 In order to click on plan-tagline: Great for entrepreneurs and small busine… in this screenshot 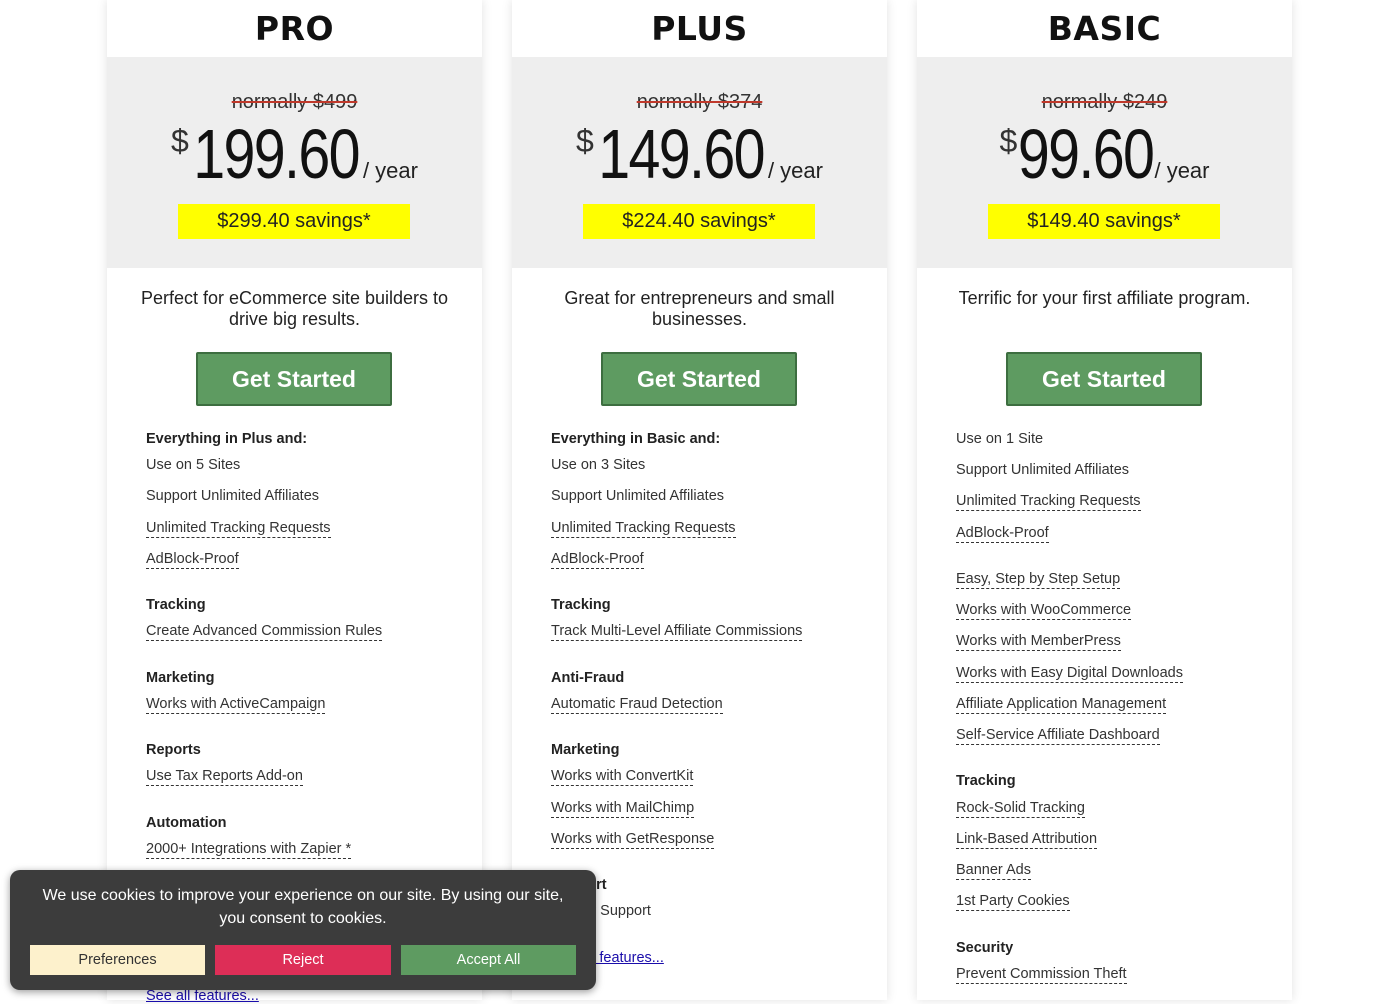, I will do `click(699, 308)`.